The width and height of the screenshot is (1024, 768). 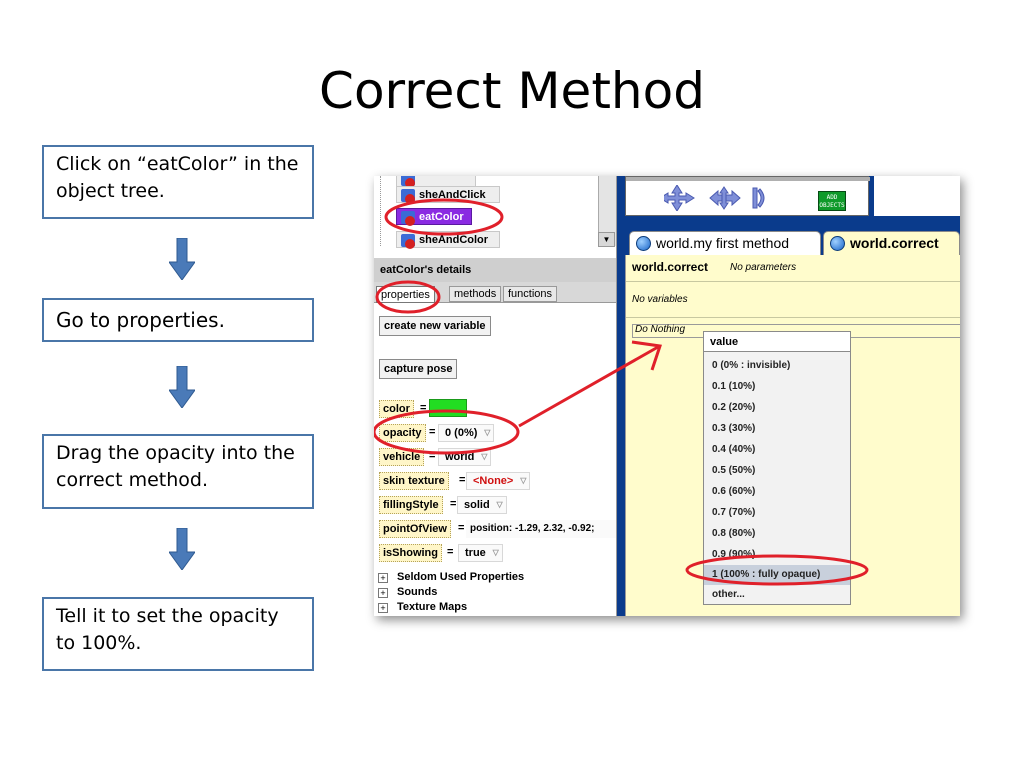 I want to click on step-set-opacity: Tell it to set the opacity to 100%., so click(x=178, y=634).